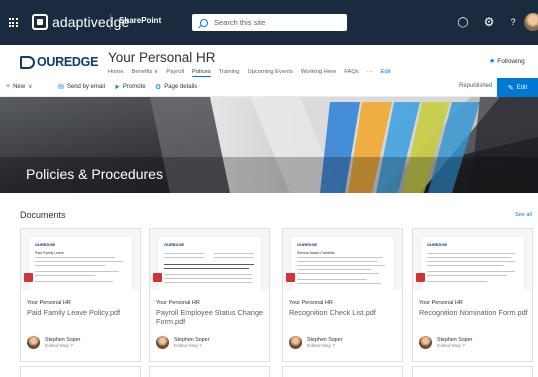 This screenshot has width=538, height=377. What do you see at coordinates (91, 22) in the screenshot?
I see `brand-name: adaptivedge` at bounding box center [91, 22].